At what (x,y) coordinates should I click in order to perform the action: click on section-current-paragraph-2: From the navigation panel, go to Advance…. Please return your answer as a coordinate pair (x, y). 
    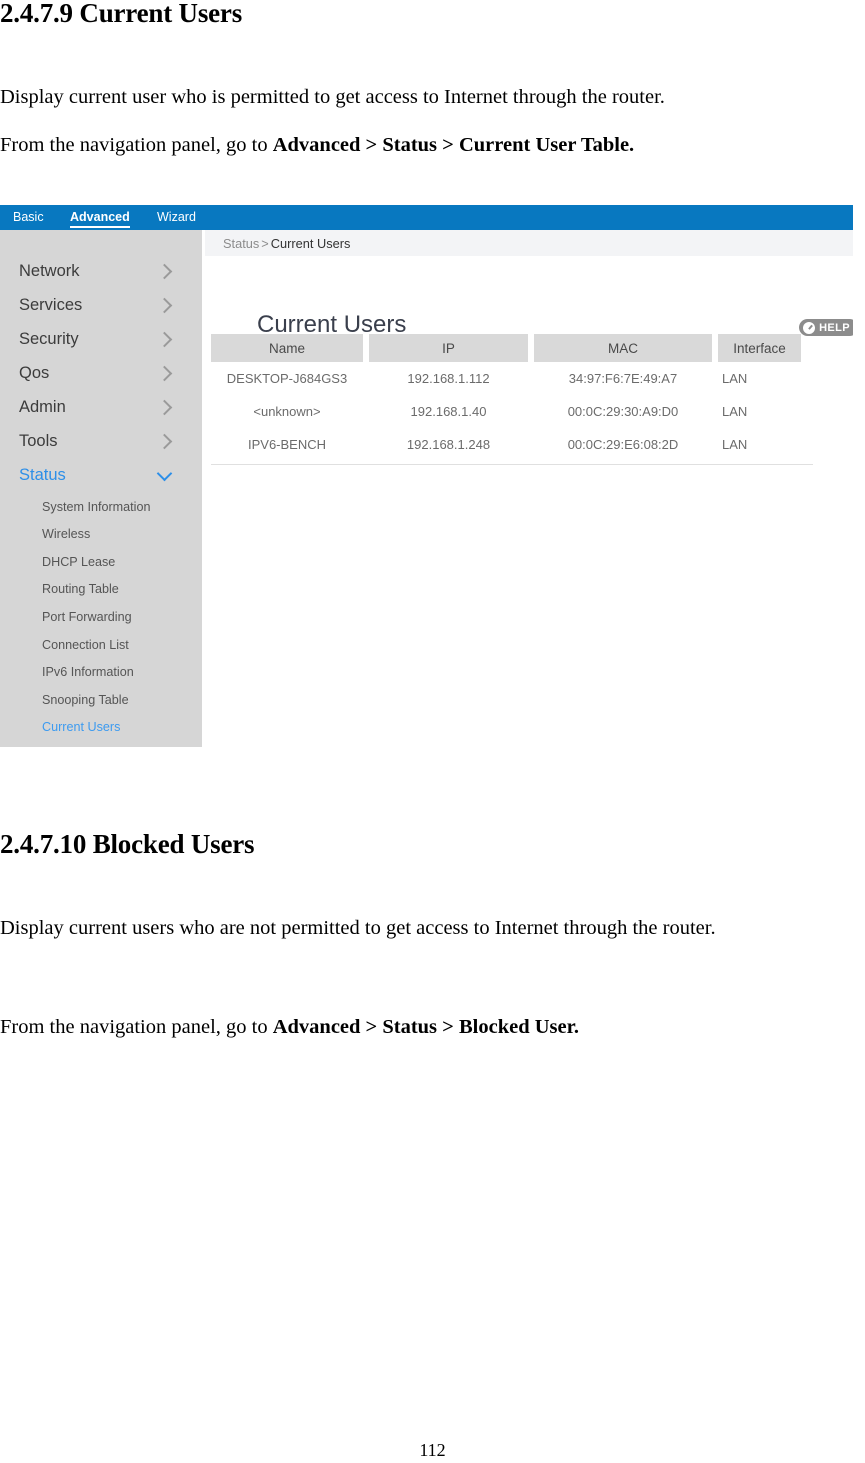
    Looking at the image, I should click on (430, 145).